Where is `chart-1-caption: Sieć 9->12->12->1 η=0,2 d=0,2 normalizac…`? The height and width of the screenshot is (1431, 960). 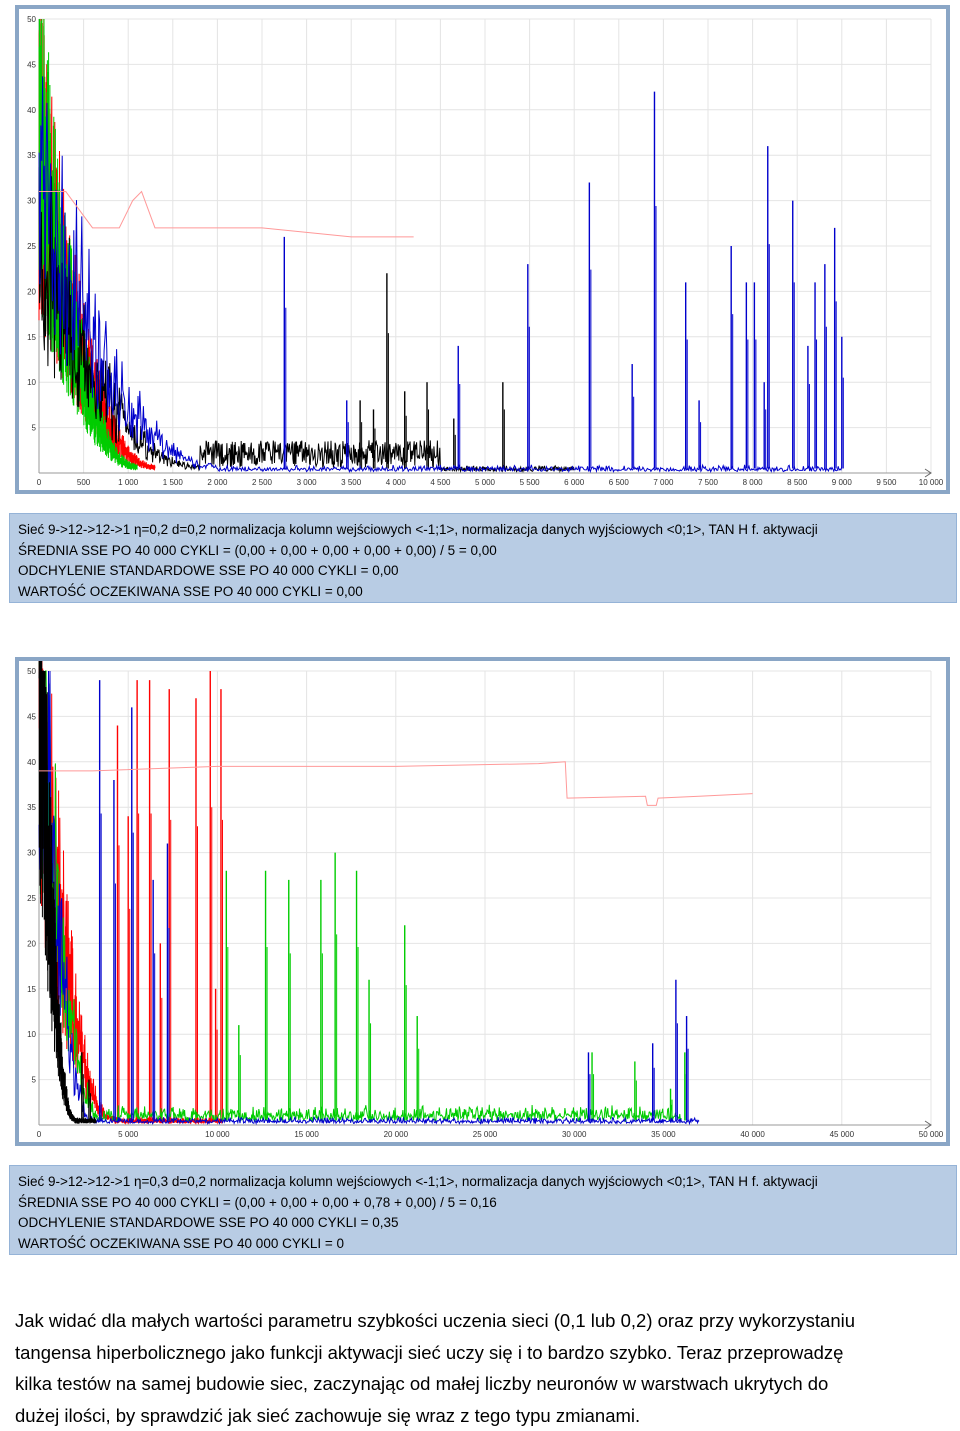
chart-1-caption: Sieć 9->12->12->1 η=0,2 d=0,2 normalizac… is located at coordinates (483, 558).